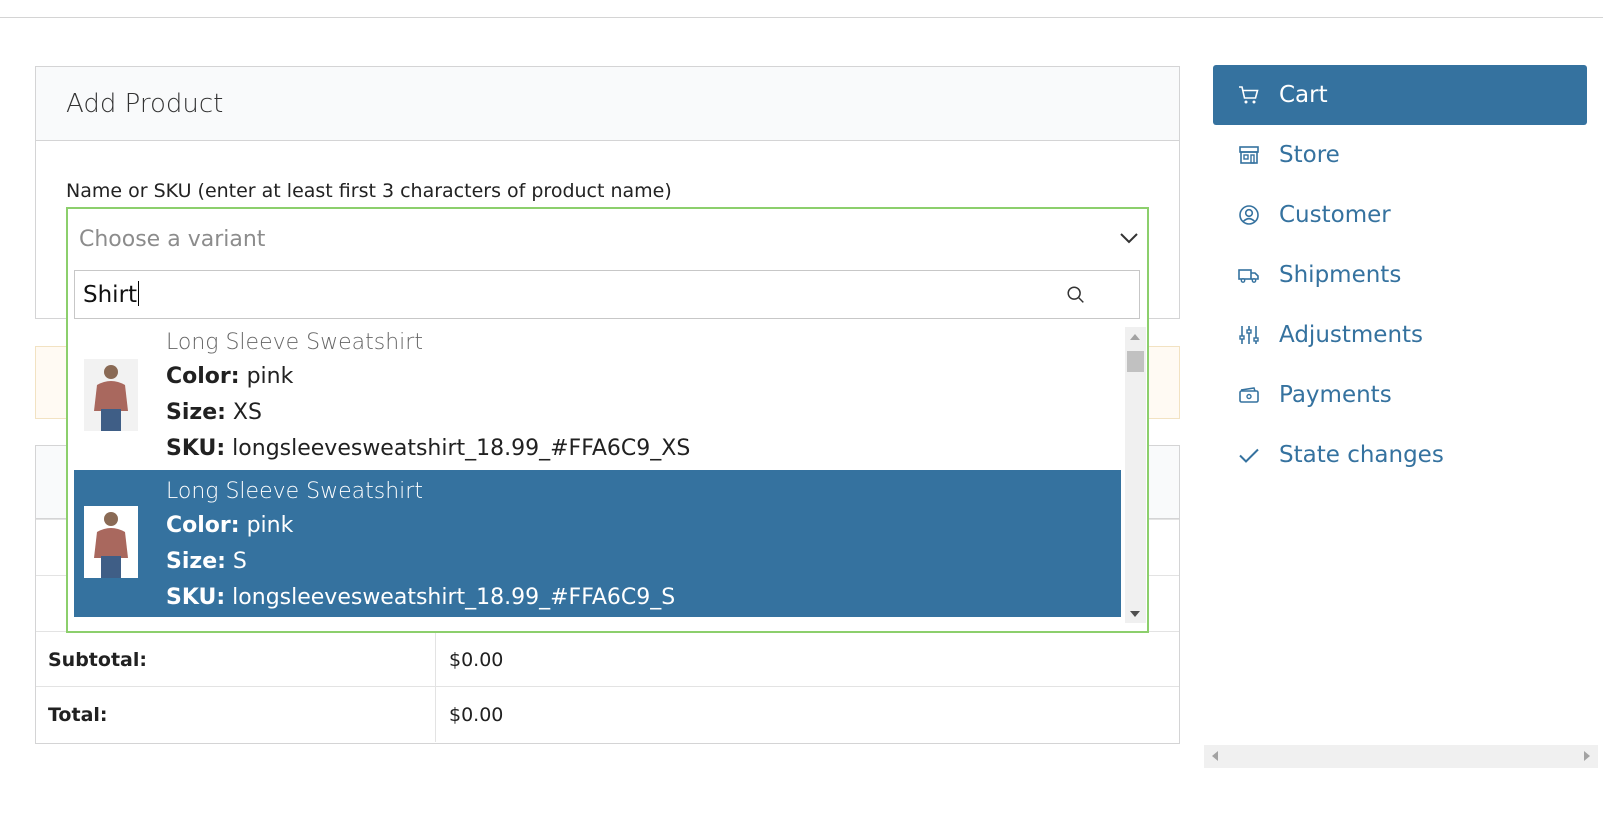  What do you see at coordinates (1129, 238) in the screenshot?
I see `chevron-down-icon` at bounding box center [1129, 238].